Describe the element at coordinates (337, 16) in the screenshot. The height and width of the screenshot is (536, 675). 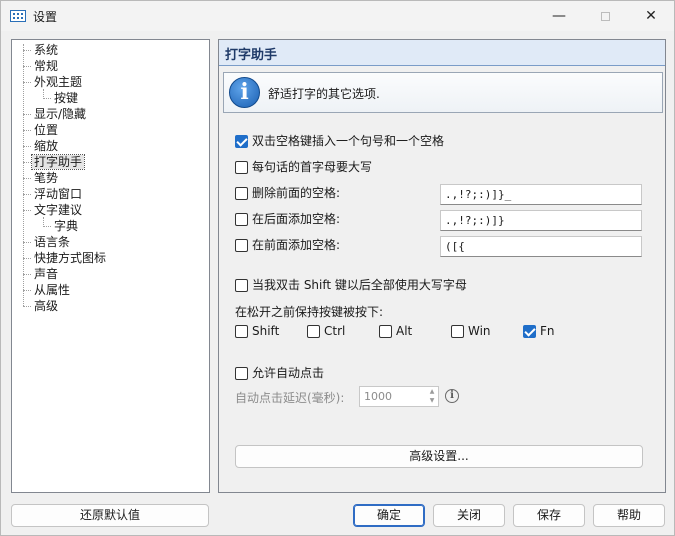
I see `title-bar: 设置 — ✕` at that location.